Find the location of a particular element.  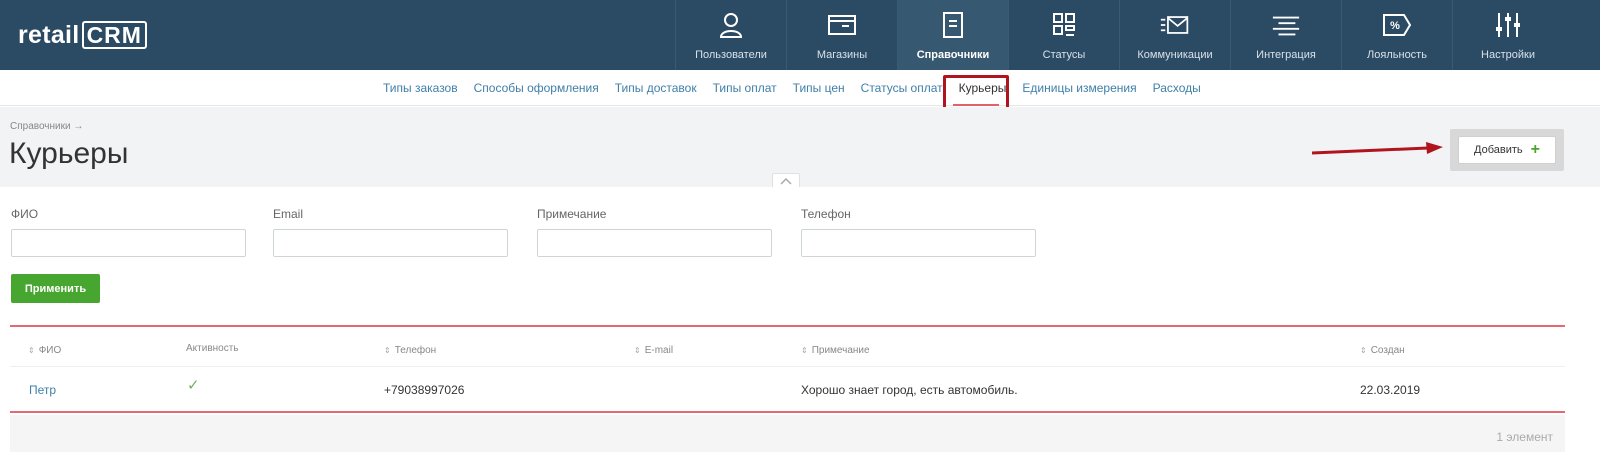

user-icon is located at coordinates (731, 25).